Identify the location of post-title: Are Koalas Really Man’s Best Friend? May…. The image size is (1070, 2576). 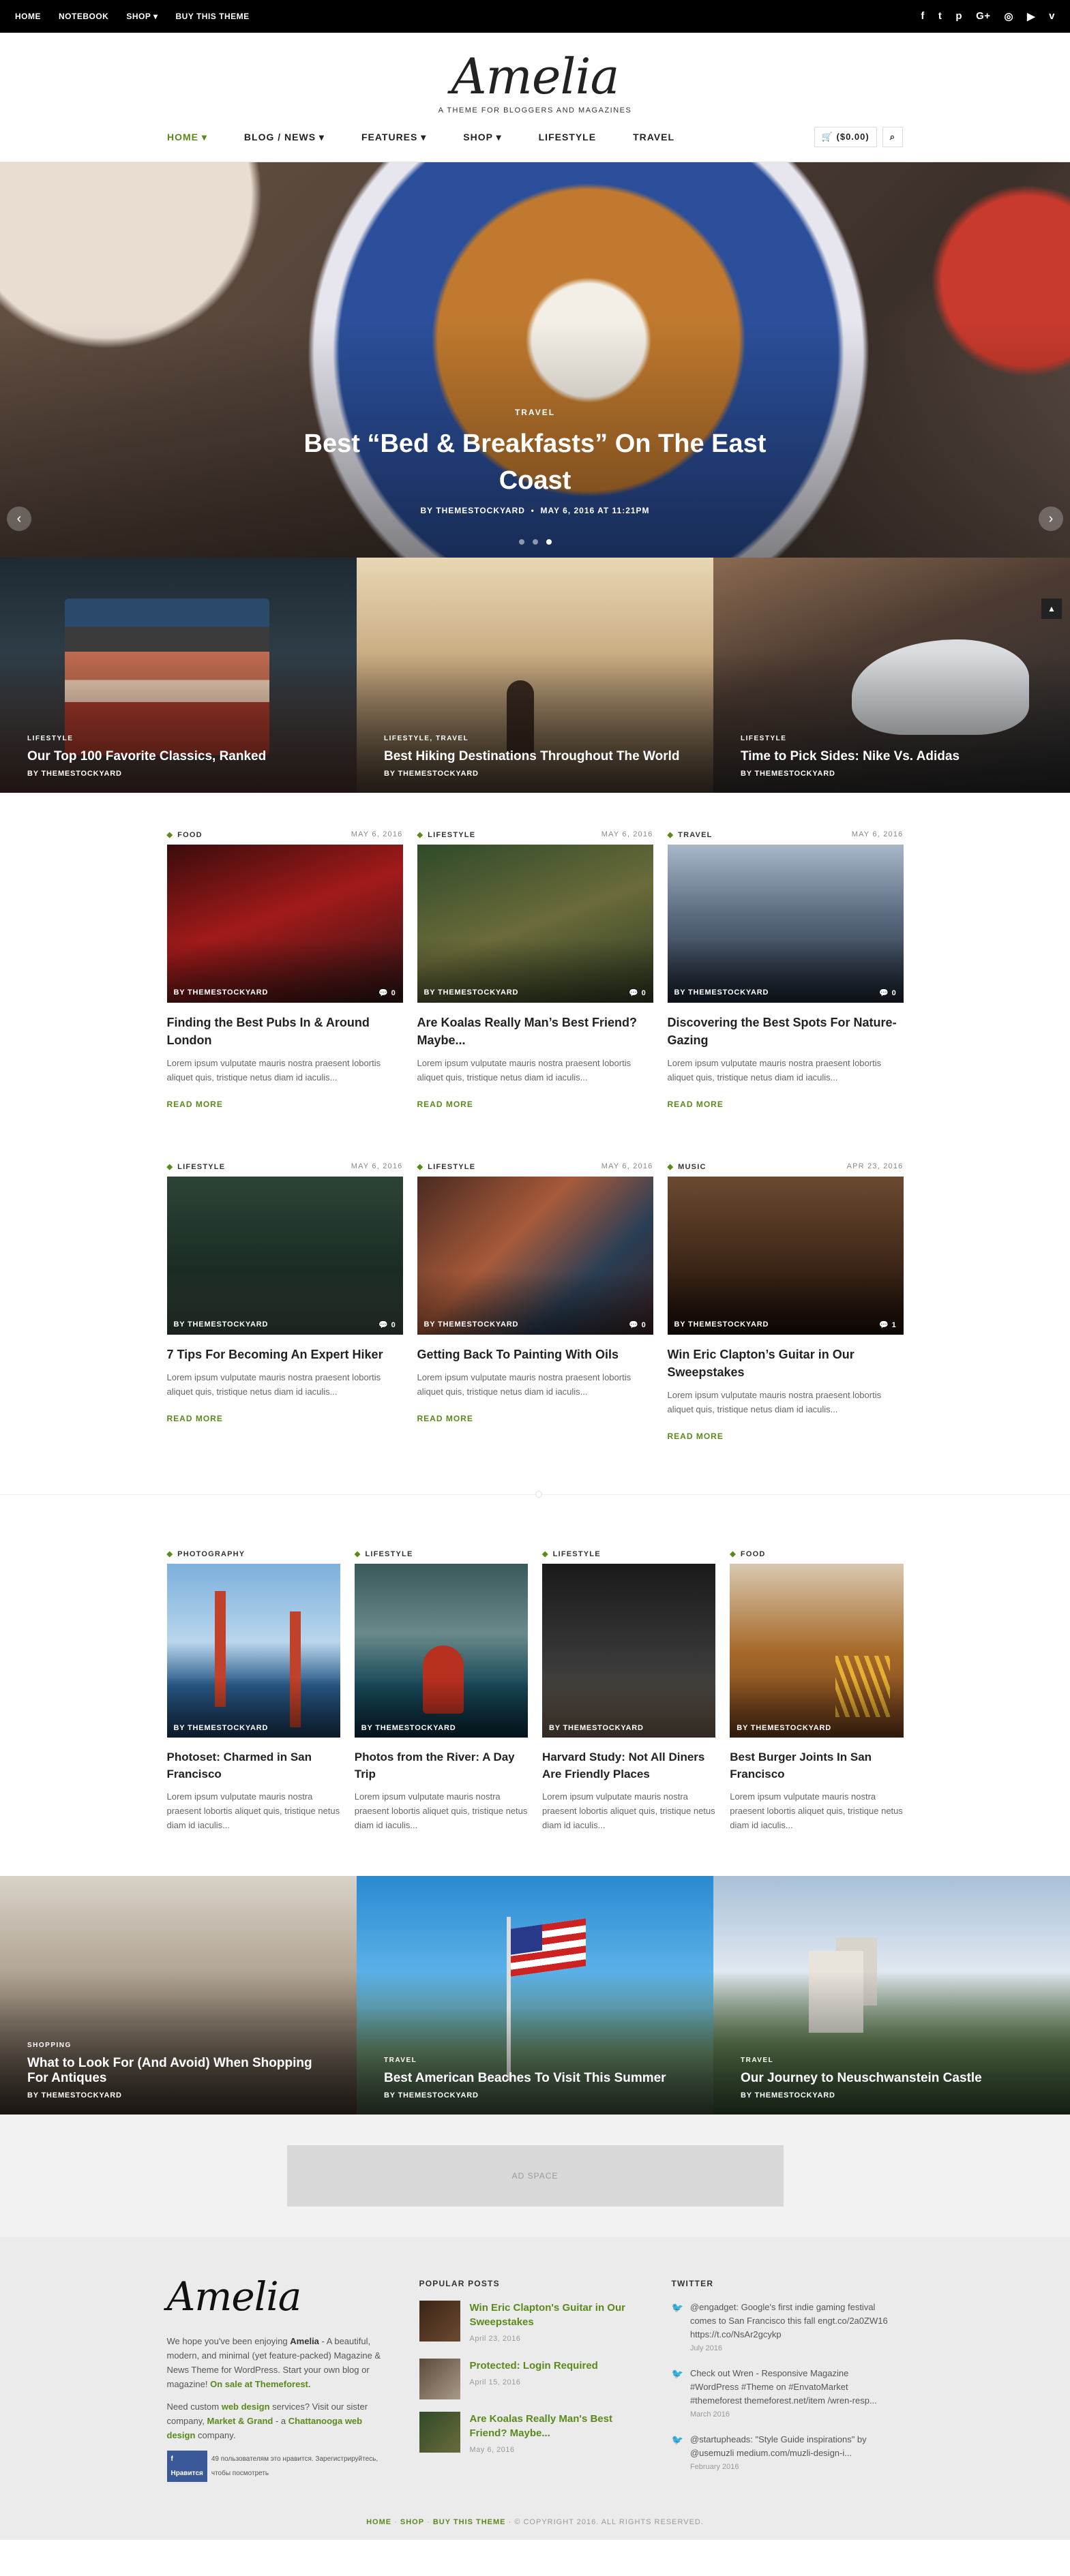
(535, 1031).